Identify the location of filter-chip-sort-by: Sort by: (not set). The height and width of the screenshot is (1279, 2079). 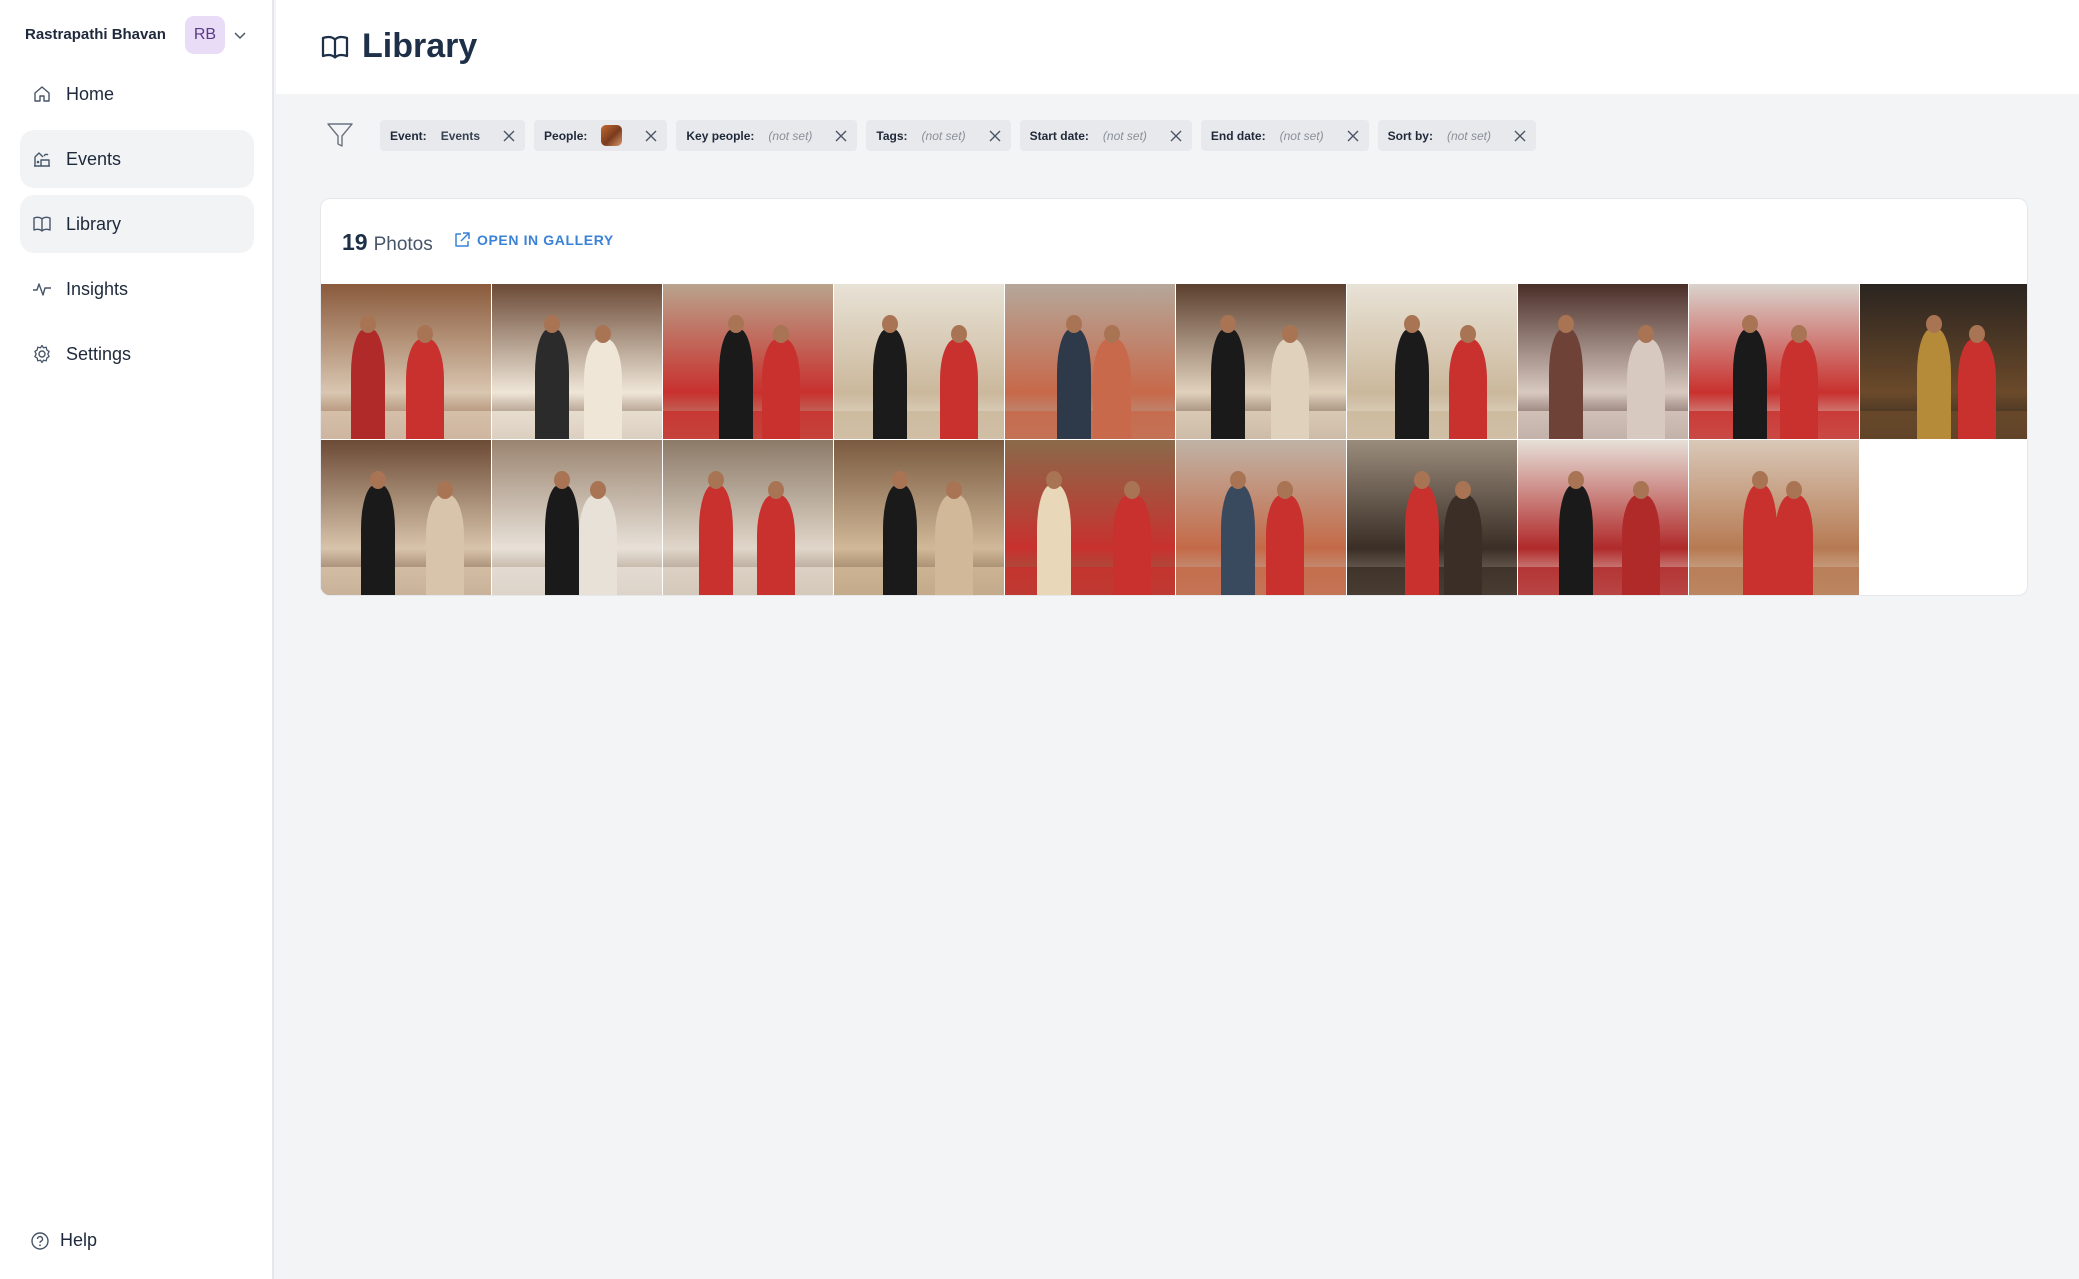
(1456, 135).